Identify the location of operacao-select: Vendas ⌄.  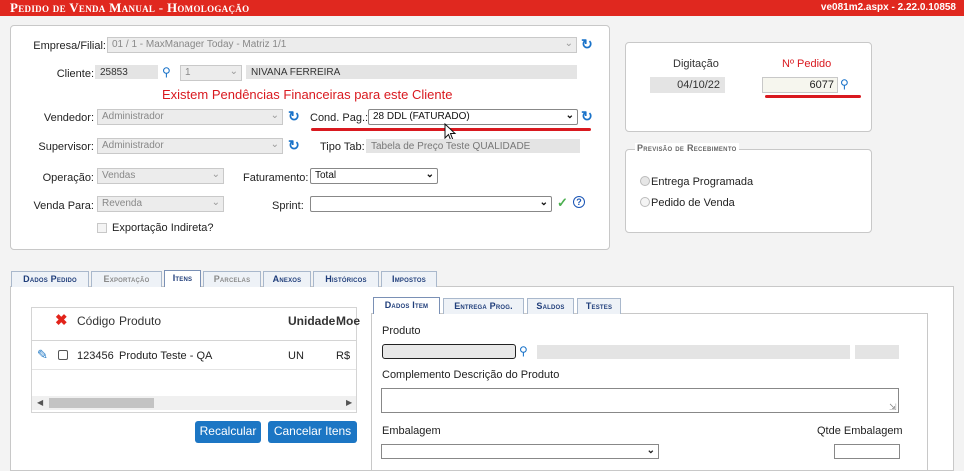
(160, 176).